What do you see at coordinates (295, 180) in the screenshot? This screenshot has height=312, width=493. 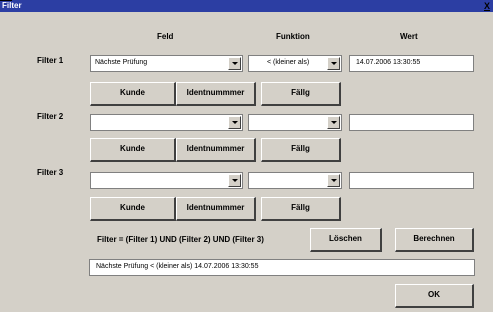 I see `filter-3-funktion-combo` at bounding box center [295, 180].